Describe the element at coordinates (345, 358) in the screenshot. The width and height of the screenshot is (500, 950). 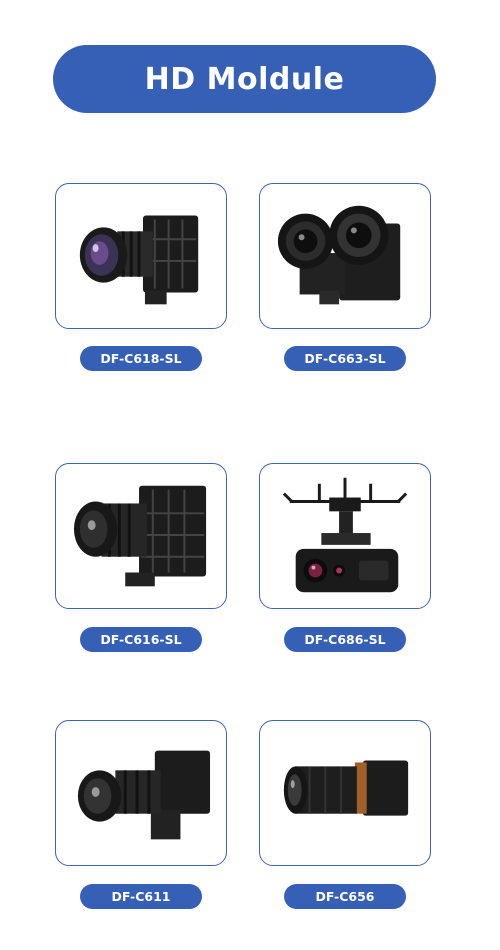
I see `product-label-2: DF-C663-SL` at that location.